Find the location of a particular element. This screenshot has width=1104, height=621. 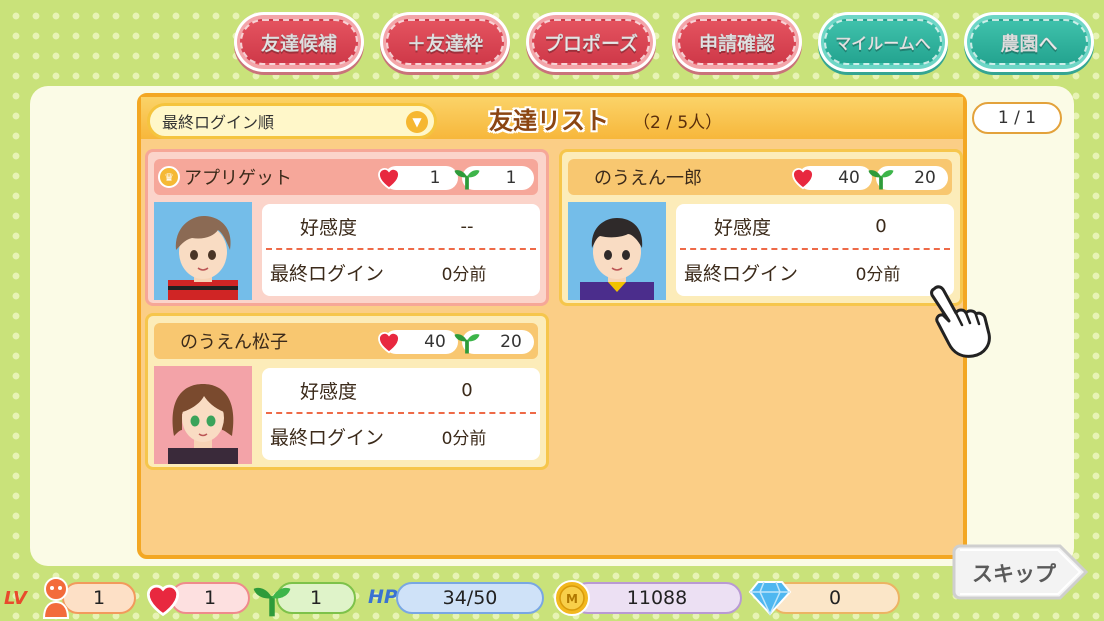

friend-name: のうえん松子 is located at coordinates (234, 342).